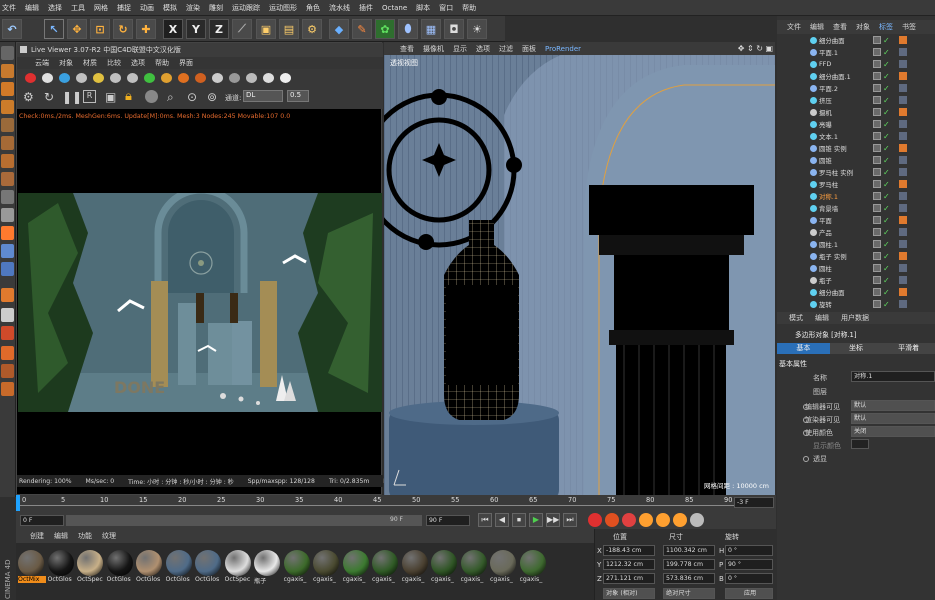  What do you see at coordinates (362, 29) in the screenshot?
I see `pen-icon: ✎` at bounding box center [362, 29].